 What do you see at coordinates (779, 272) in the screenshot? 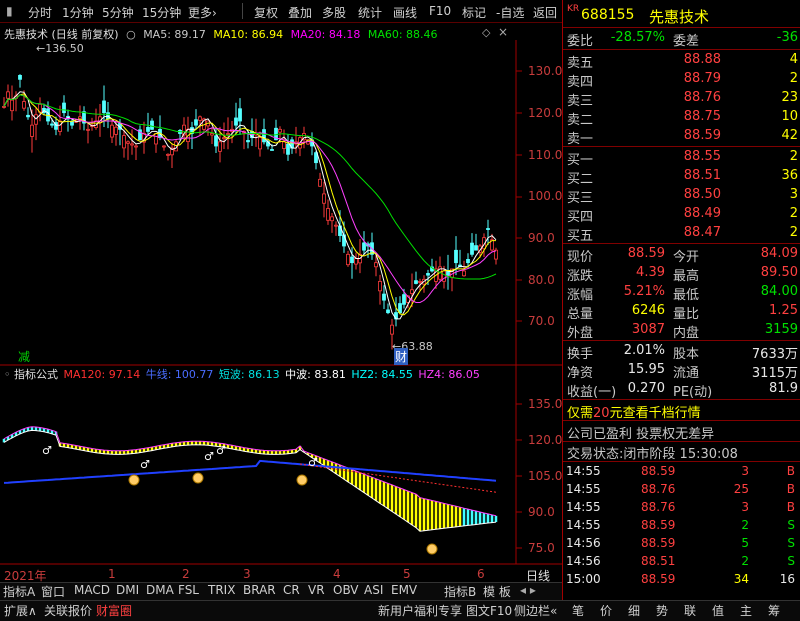
I see `stat-value: 89.50` at bounding box center [779, 272].